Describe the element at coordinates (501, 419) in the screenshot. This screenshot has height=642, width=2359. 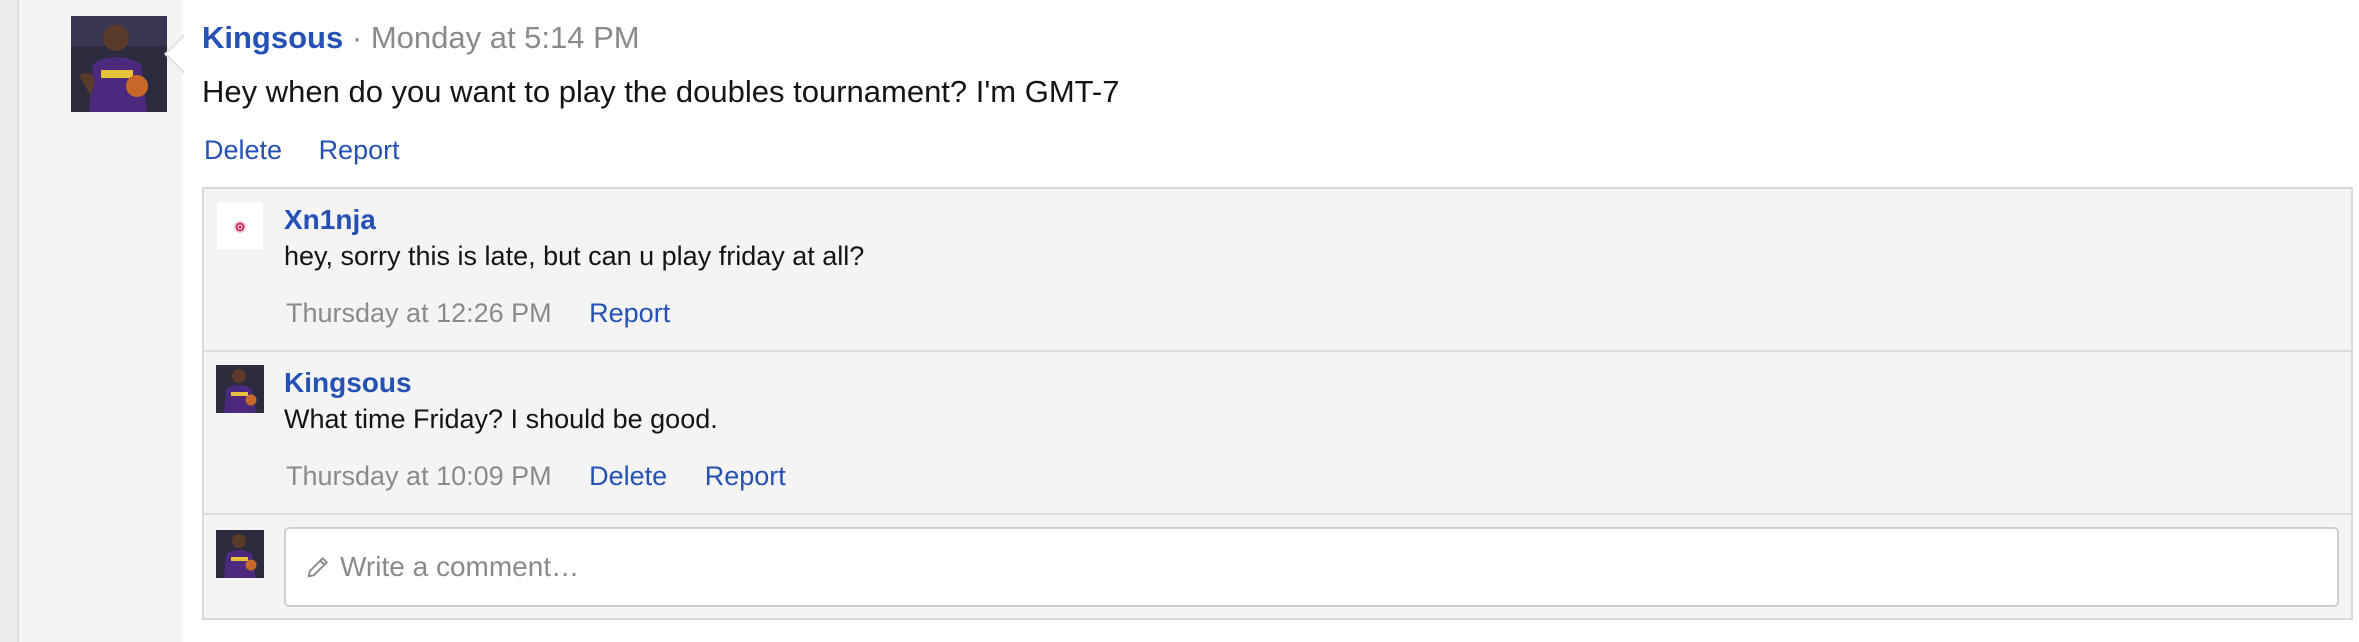
I see `comment-text: What time Friday? I should be good.` at that location.